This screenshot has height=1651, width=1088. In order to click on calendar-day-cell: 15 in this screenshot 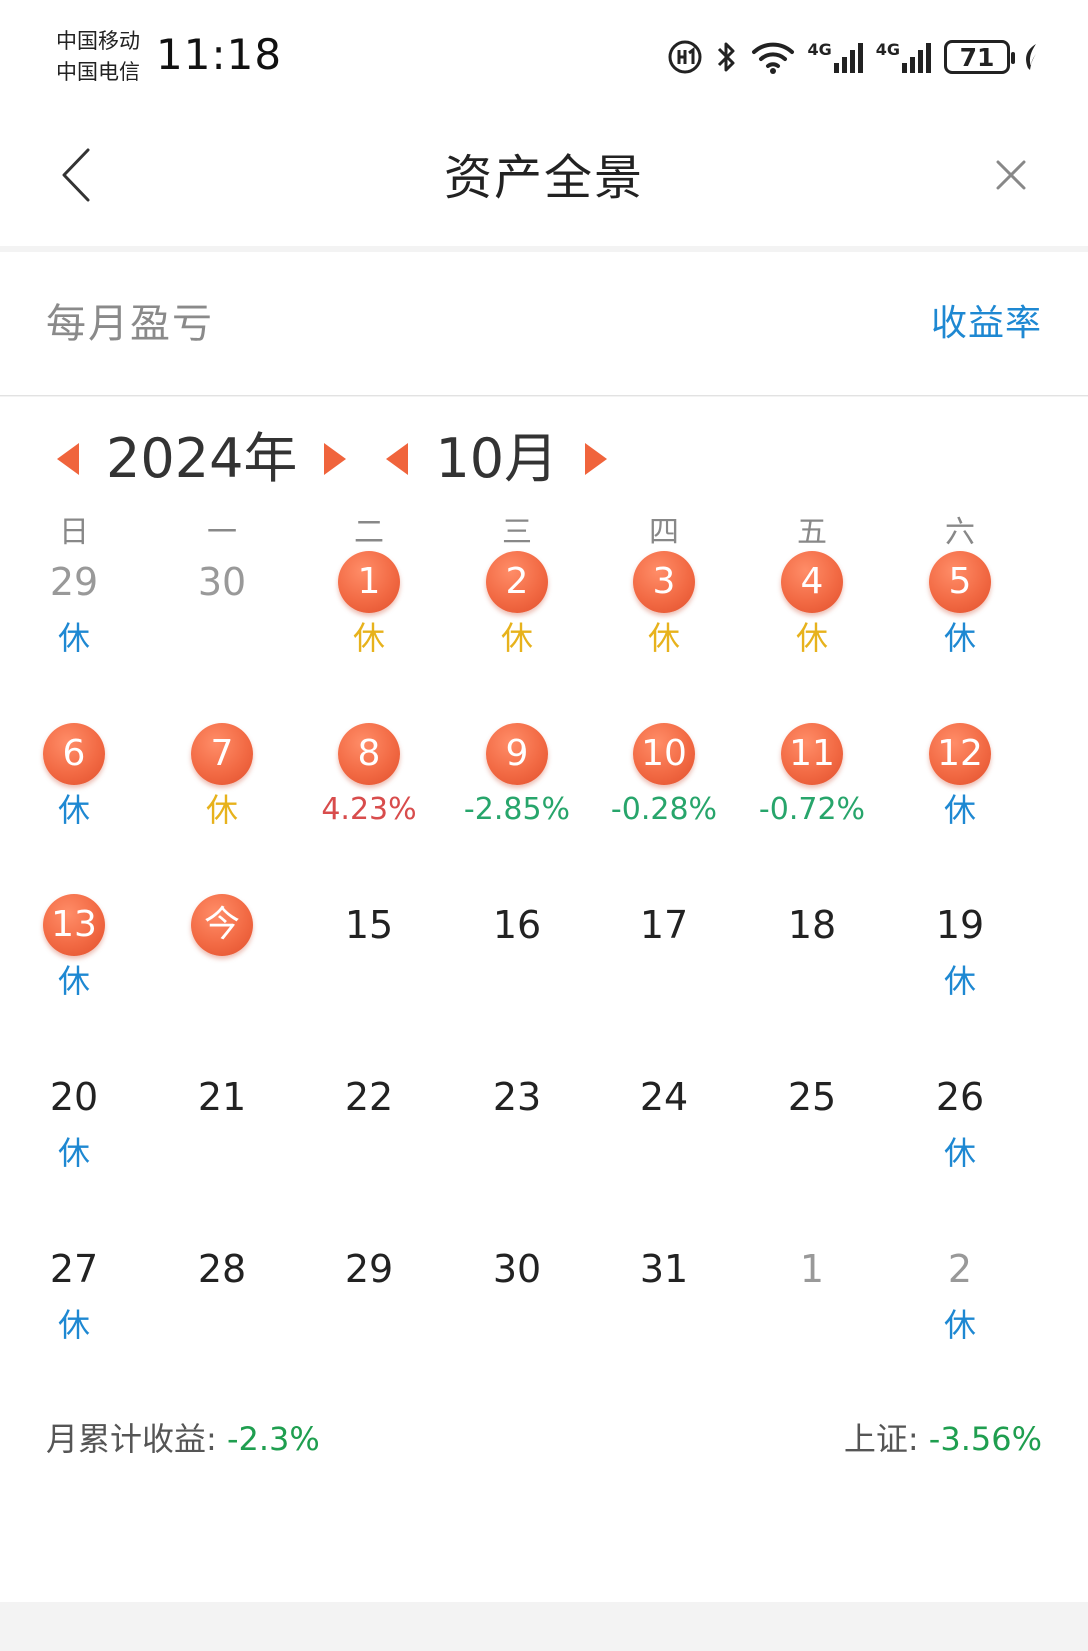, I will do `click(369, 983)`.